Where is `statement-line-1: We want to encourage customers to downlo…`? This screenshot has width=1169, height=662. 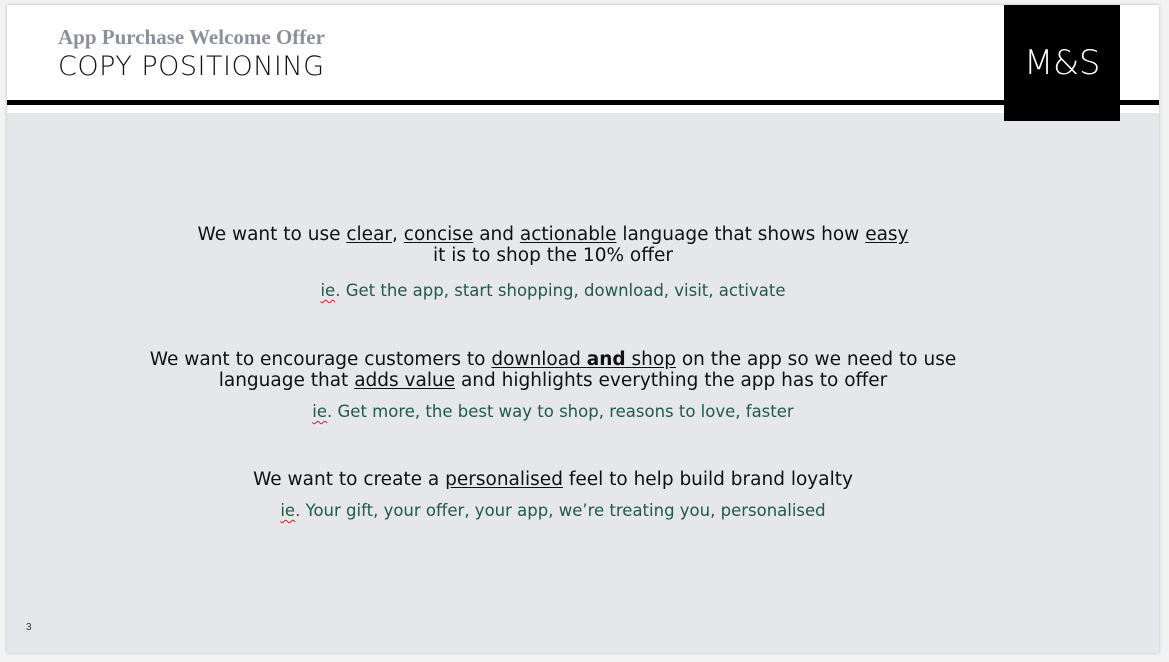
statement-line-1: We want to encourage customers to downlo… is located at coordinates (553, 359).